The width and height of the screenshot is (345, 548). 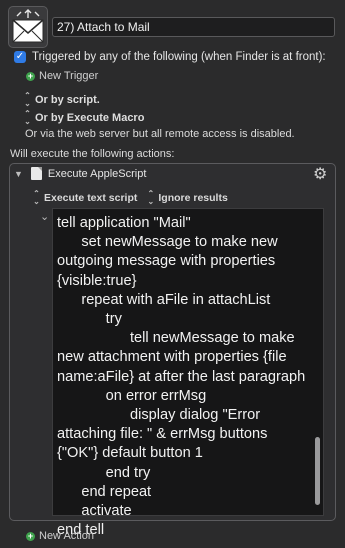 I want to click on results-option-popup: Ignore results, so click(x=192, y=198).